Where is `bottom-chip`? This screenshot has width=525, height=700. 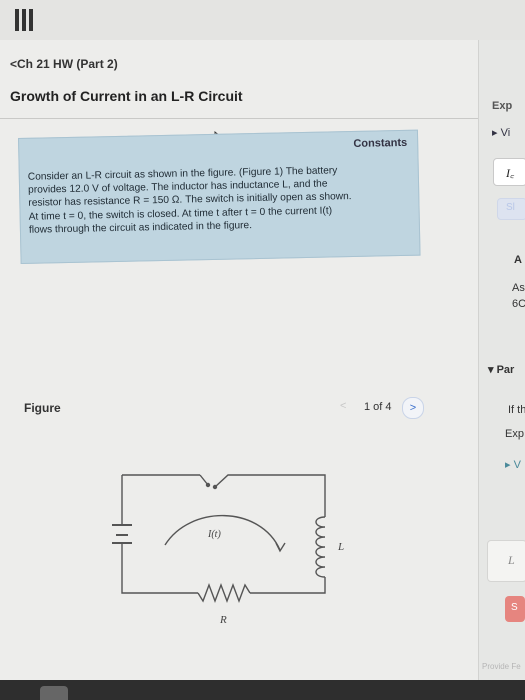
bottom-chip is located at coordinates (54, 693).